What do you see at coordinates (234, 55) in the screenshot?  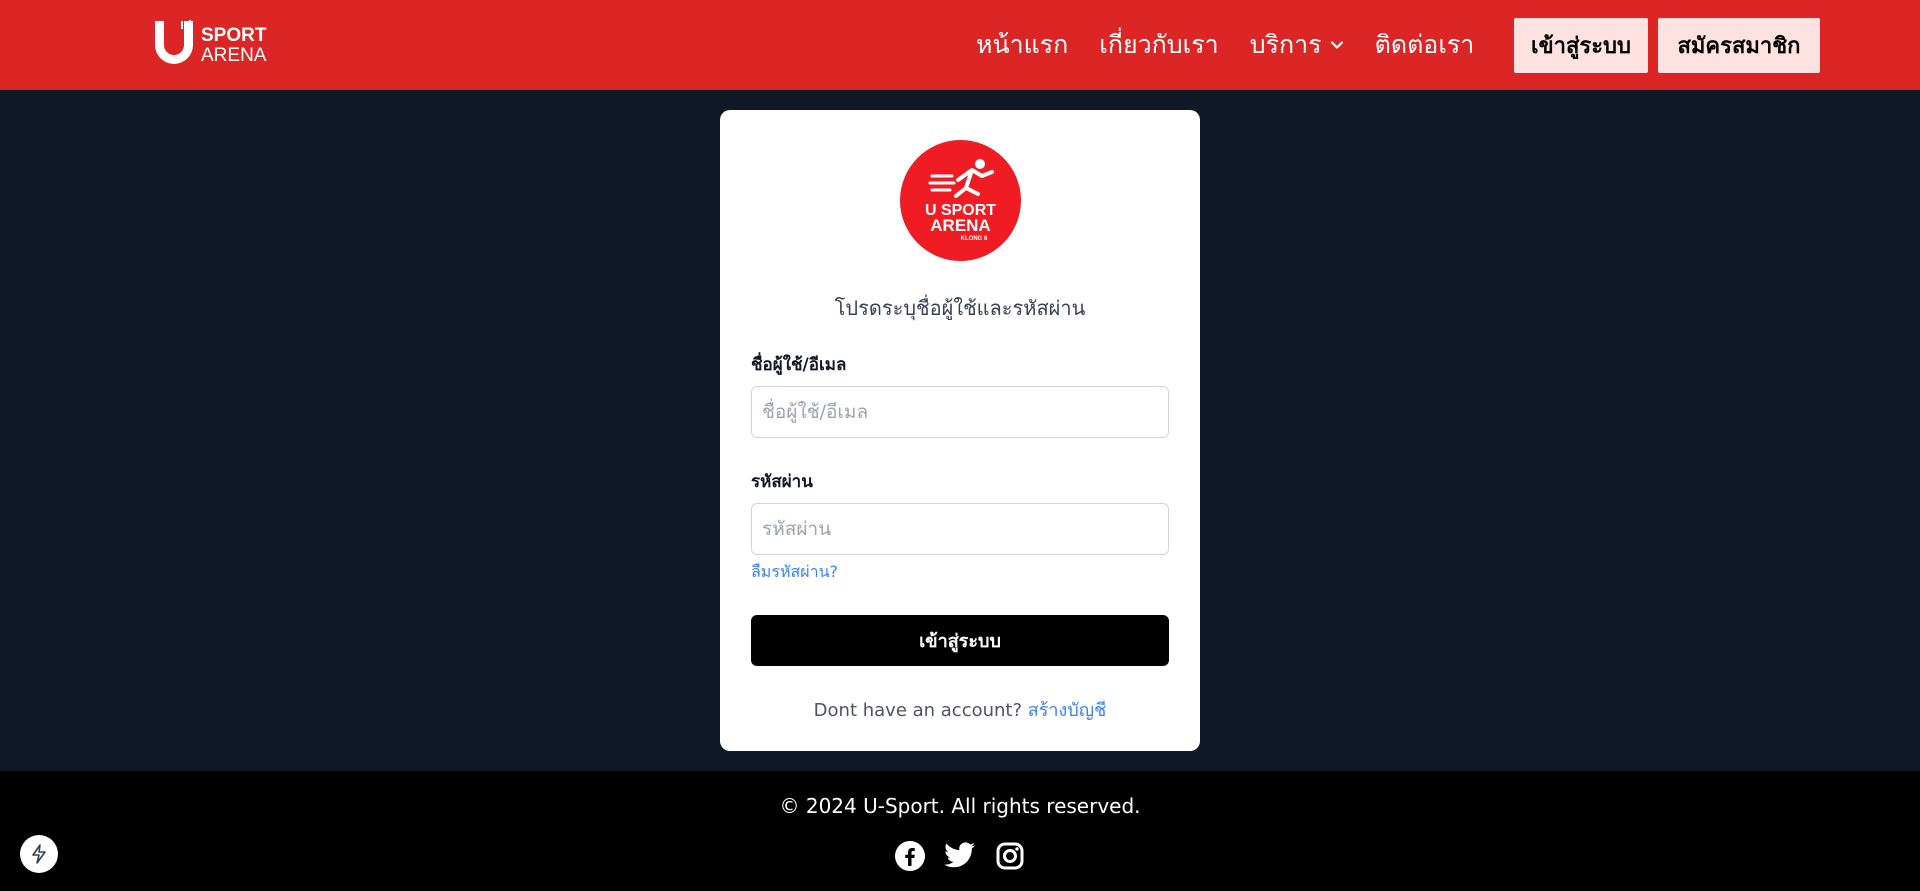 I see `logo-text-line2: ARENA` at bounding box center [234, 55].